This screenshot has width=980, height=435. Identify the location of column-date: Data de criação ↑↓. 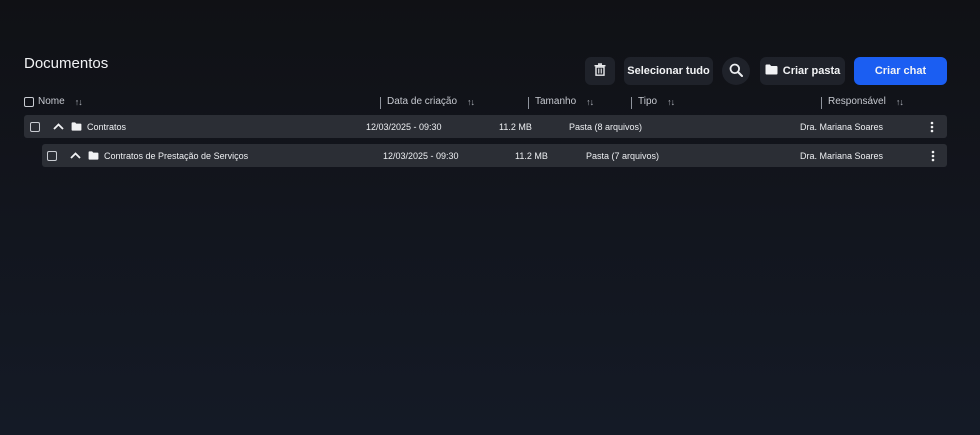
(431, 101).